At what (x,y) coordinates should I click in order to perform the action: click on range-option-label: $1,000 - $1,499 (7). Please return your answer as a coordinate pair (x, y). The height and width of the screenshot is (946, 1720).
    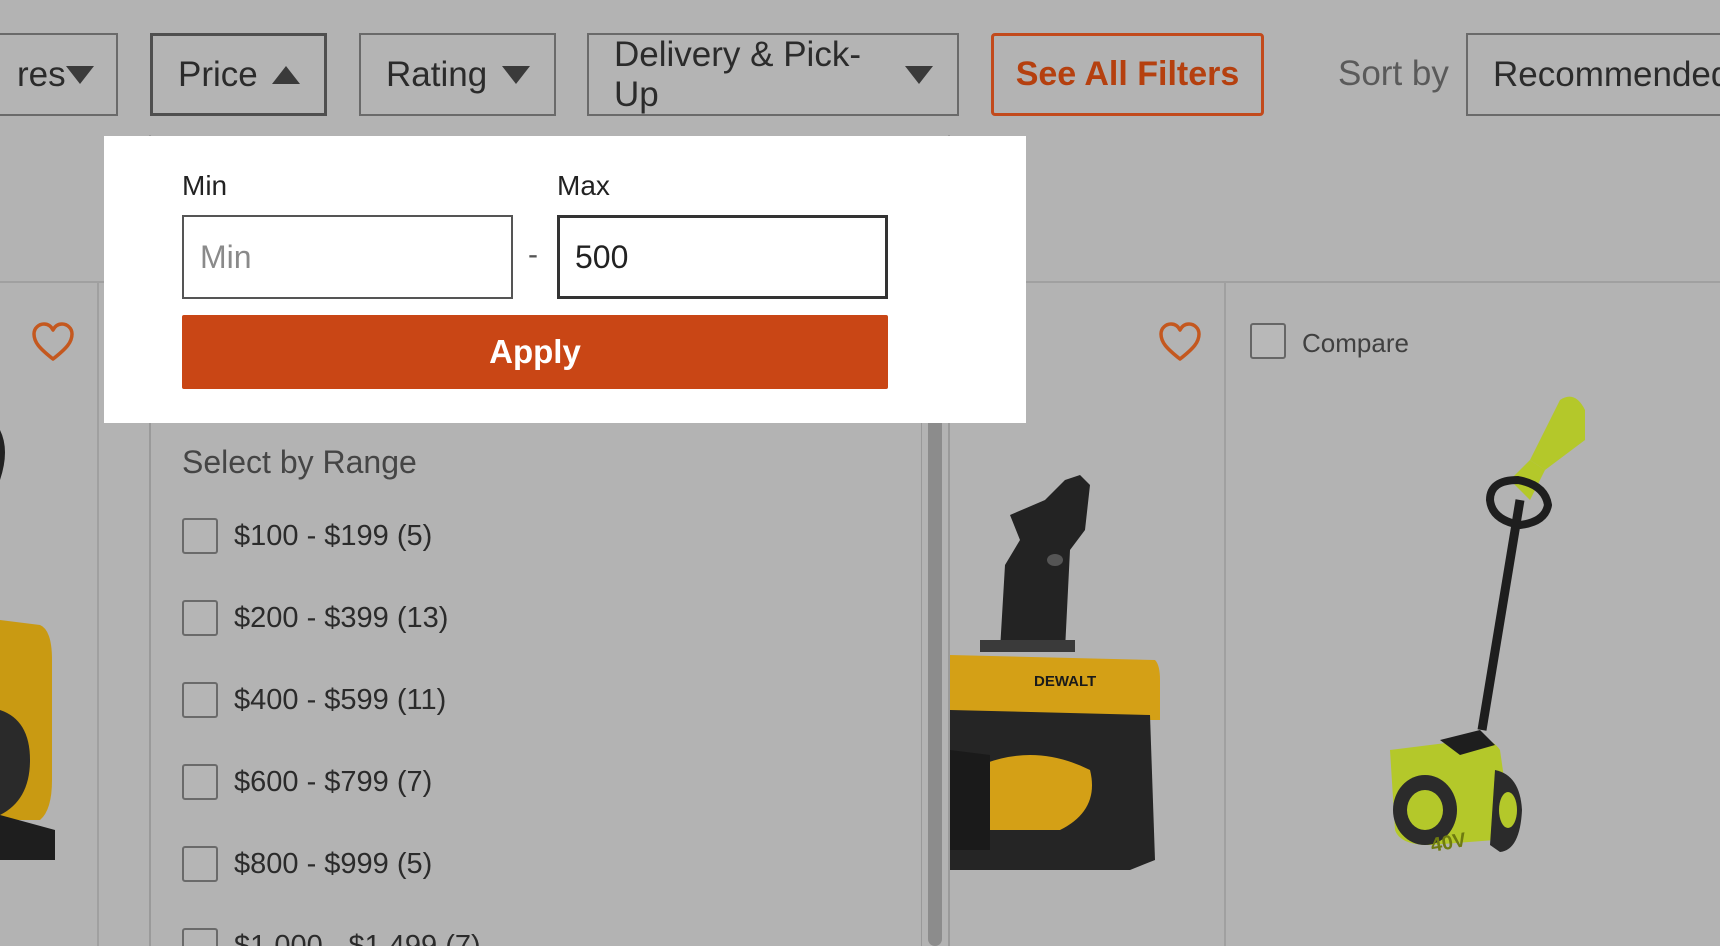
    Looking at the image, I should click on (357, 937).